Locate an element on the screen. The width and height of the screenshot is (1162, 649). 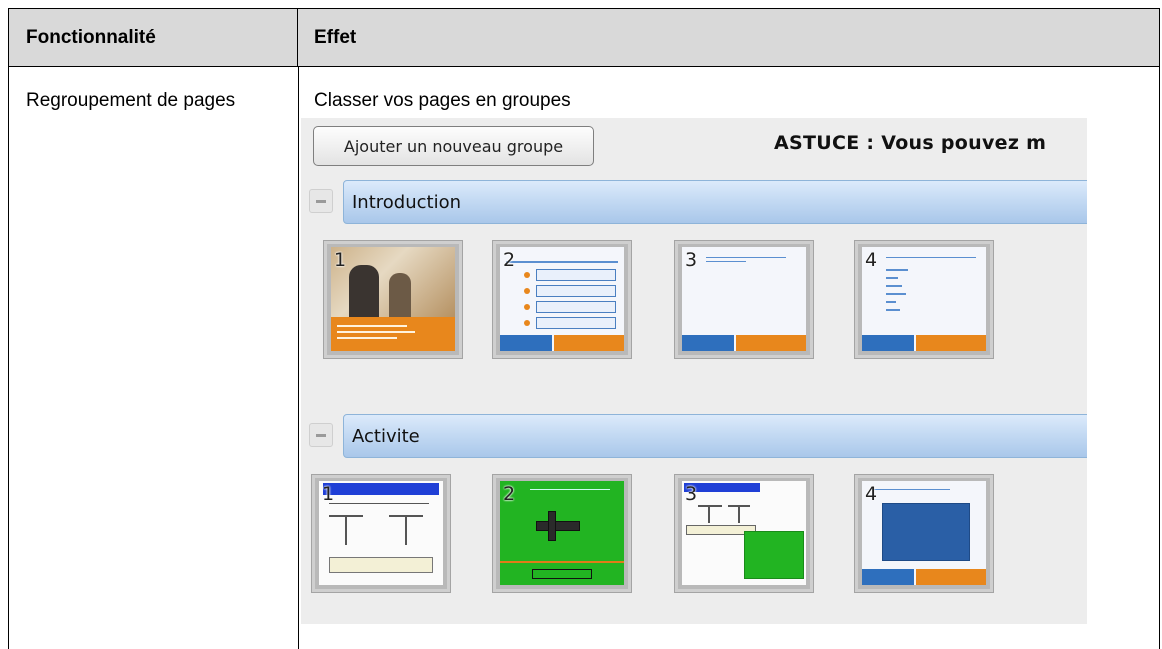
group-header-activite: Activite is located at coordinates (698, 436).